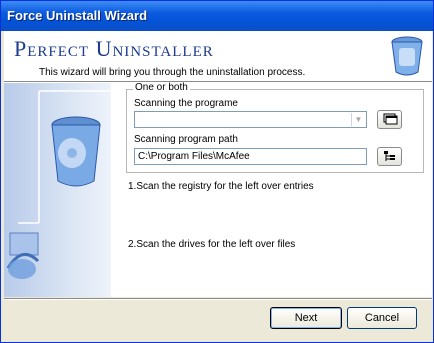 This screenshot has height=343, width=434. Describe the element at coordinates (218, 299) in the screenshot. I see `footer-divider` at that location.